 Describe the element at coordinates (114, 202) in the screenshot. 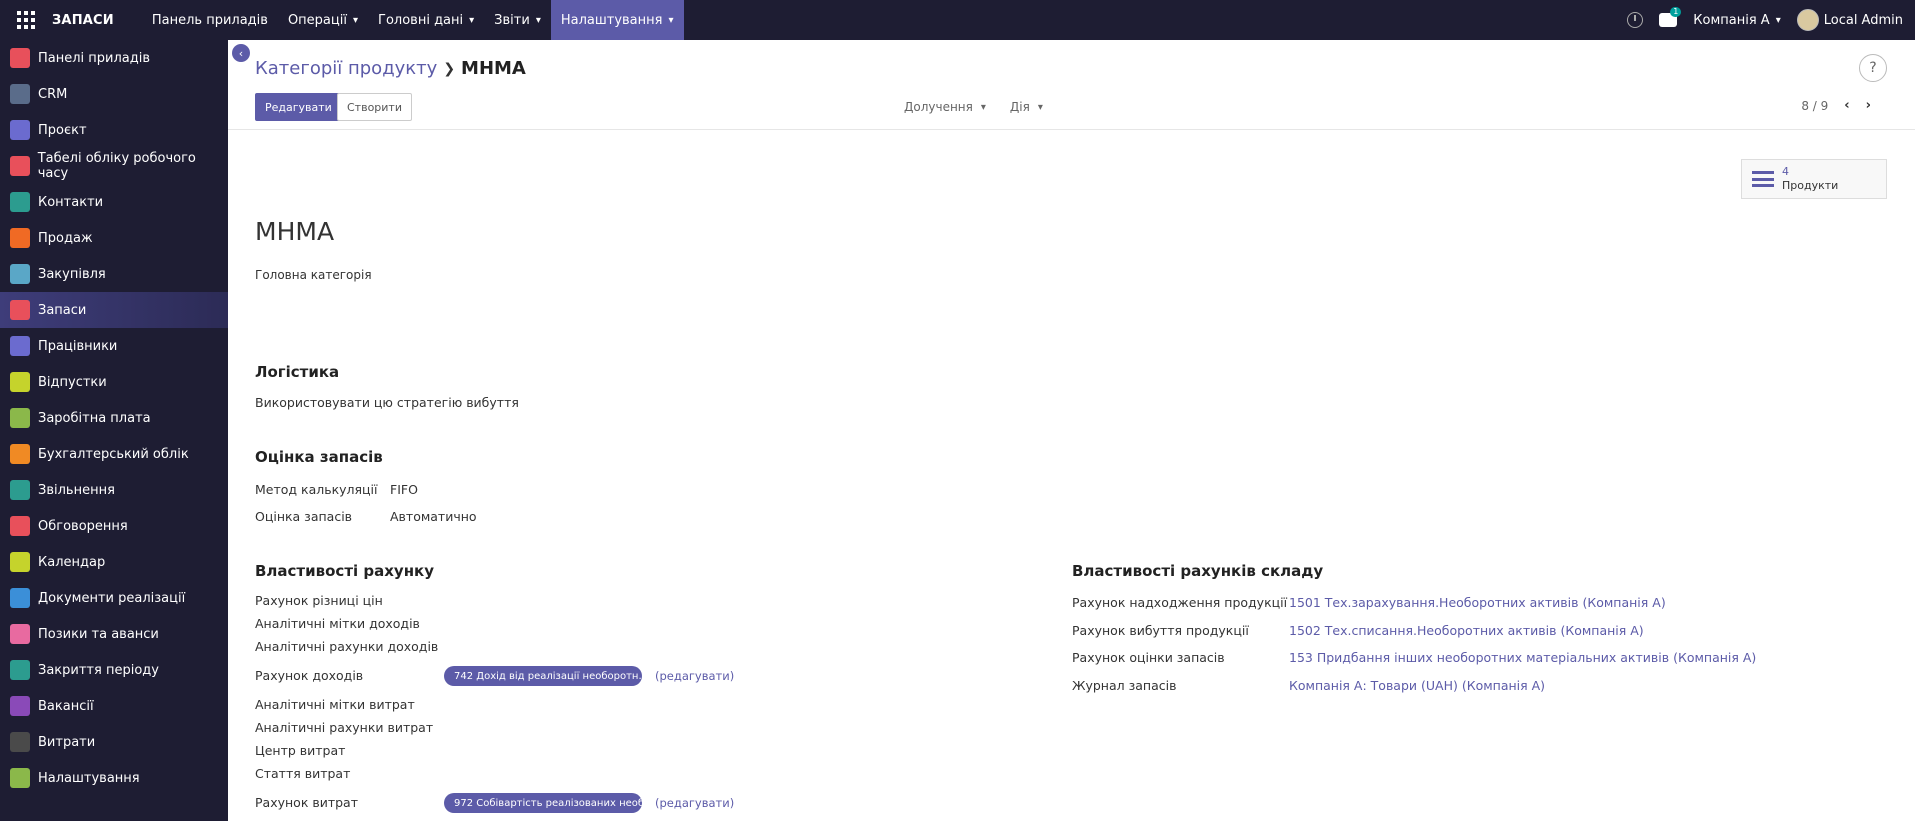

I see `sidebar-item: Контакти` at that location.